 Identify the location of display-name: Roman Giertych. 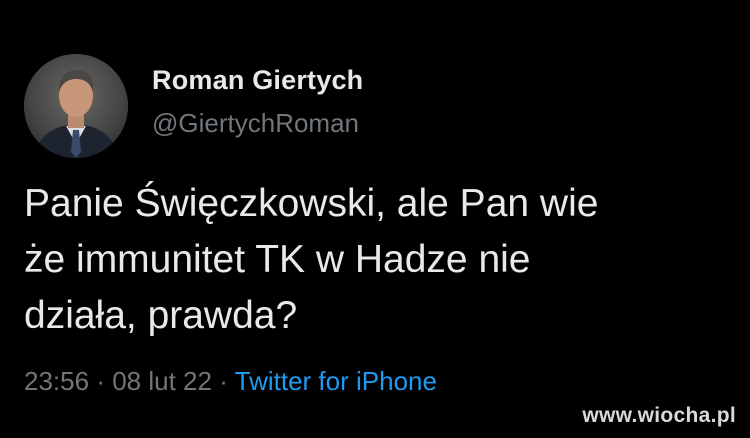
(257, 80).